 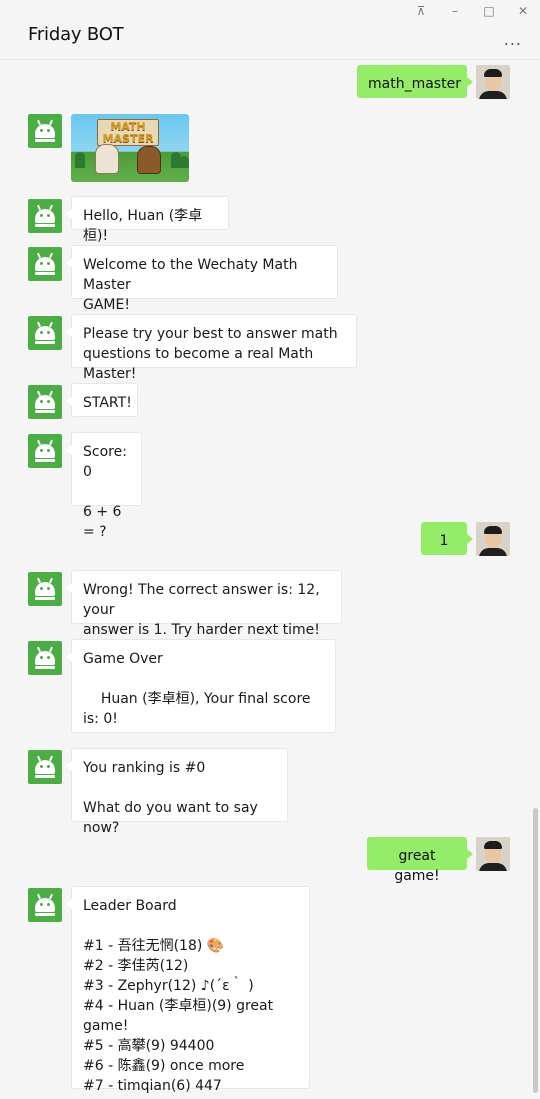 I want to click on message-bubble-user: 1, so click(x=447, y=538).